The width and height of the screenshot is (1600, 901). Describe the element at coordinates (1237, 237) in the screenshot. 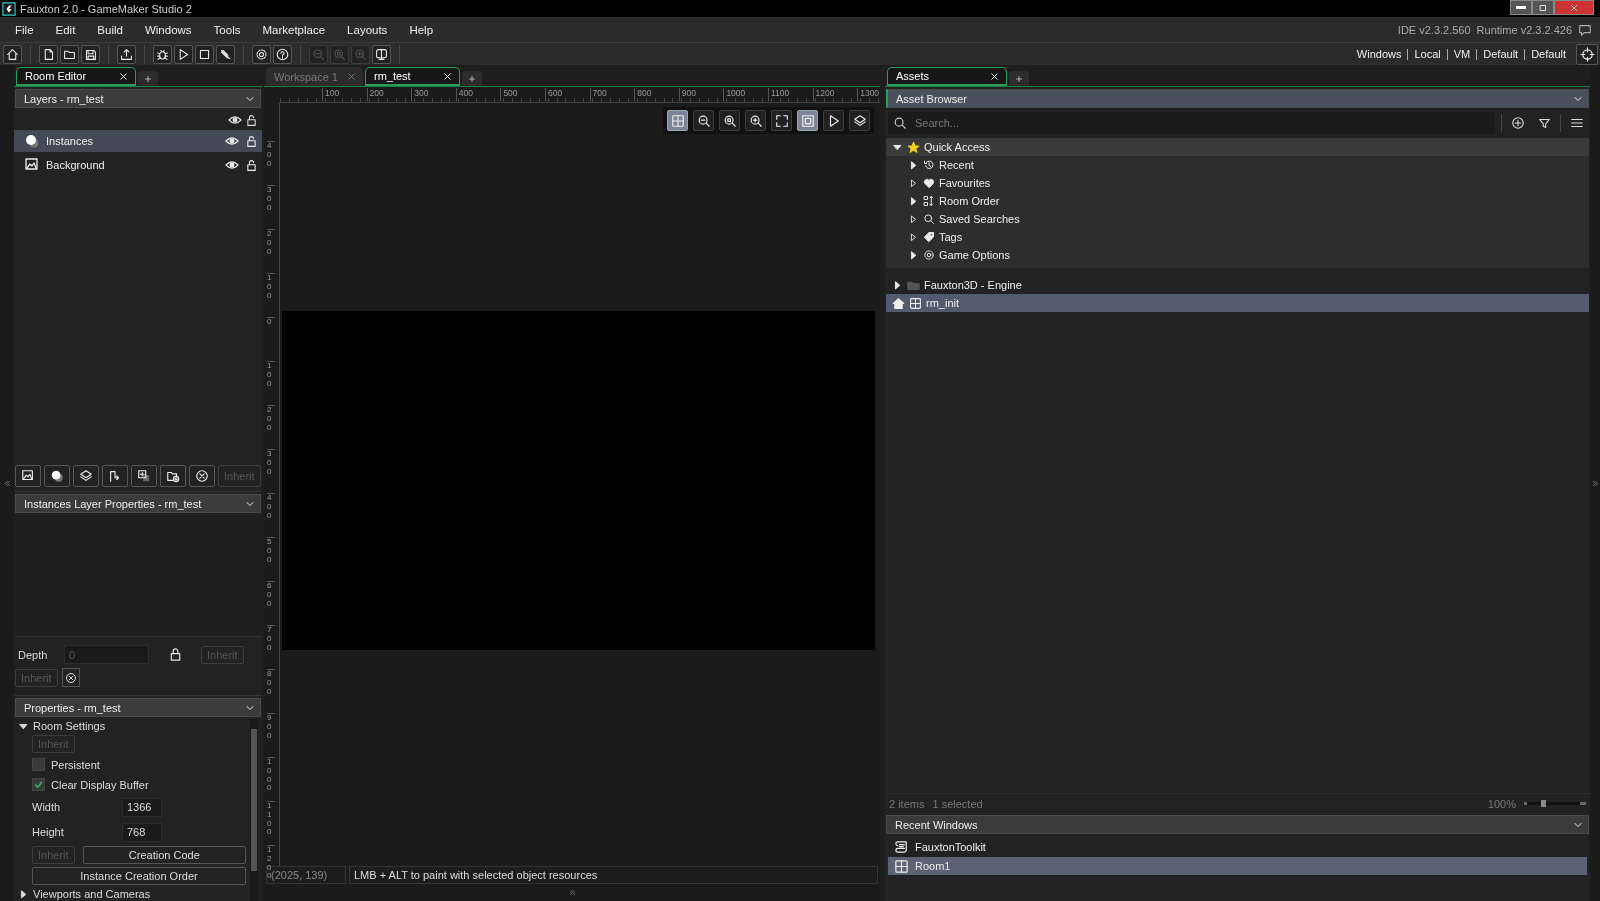

I see `tree-item: Tags` at that location.